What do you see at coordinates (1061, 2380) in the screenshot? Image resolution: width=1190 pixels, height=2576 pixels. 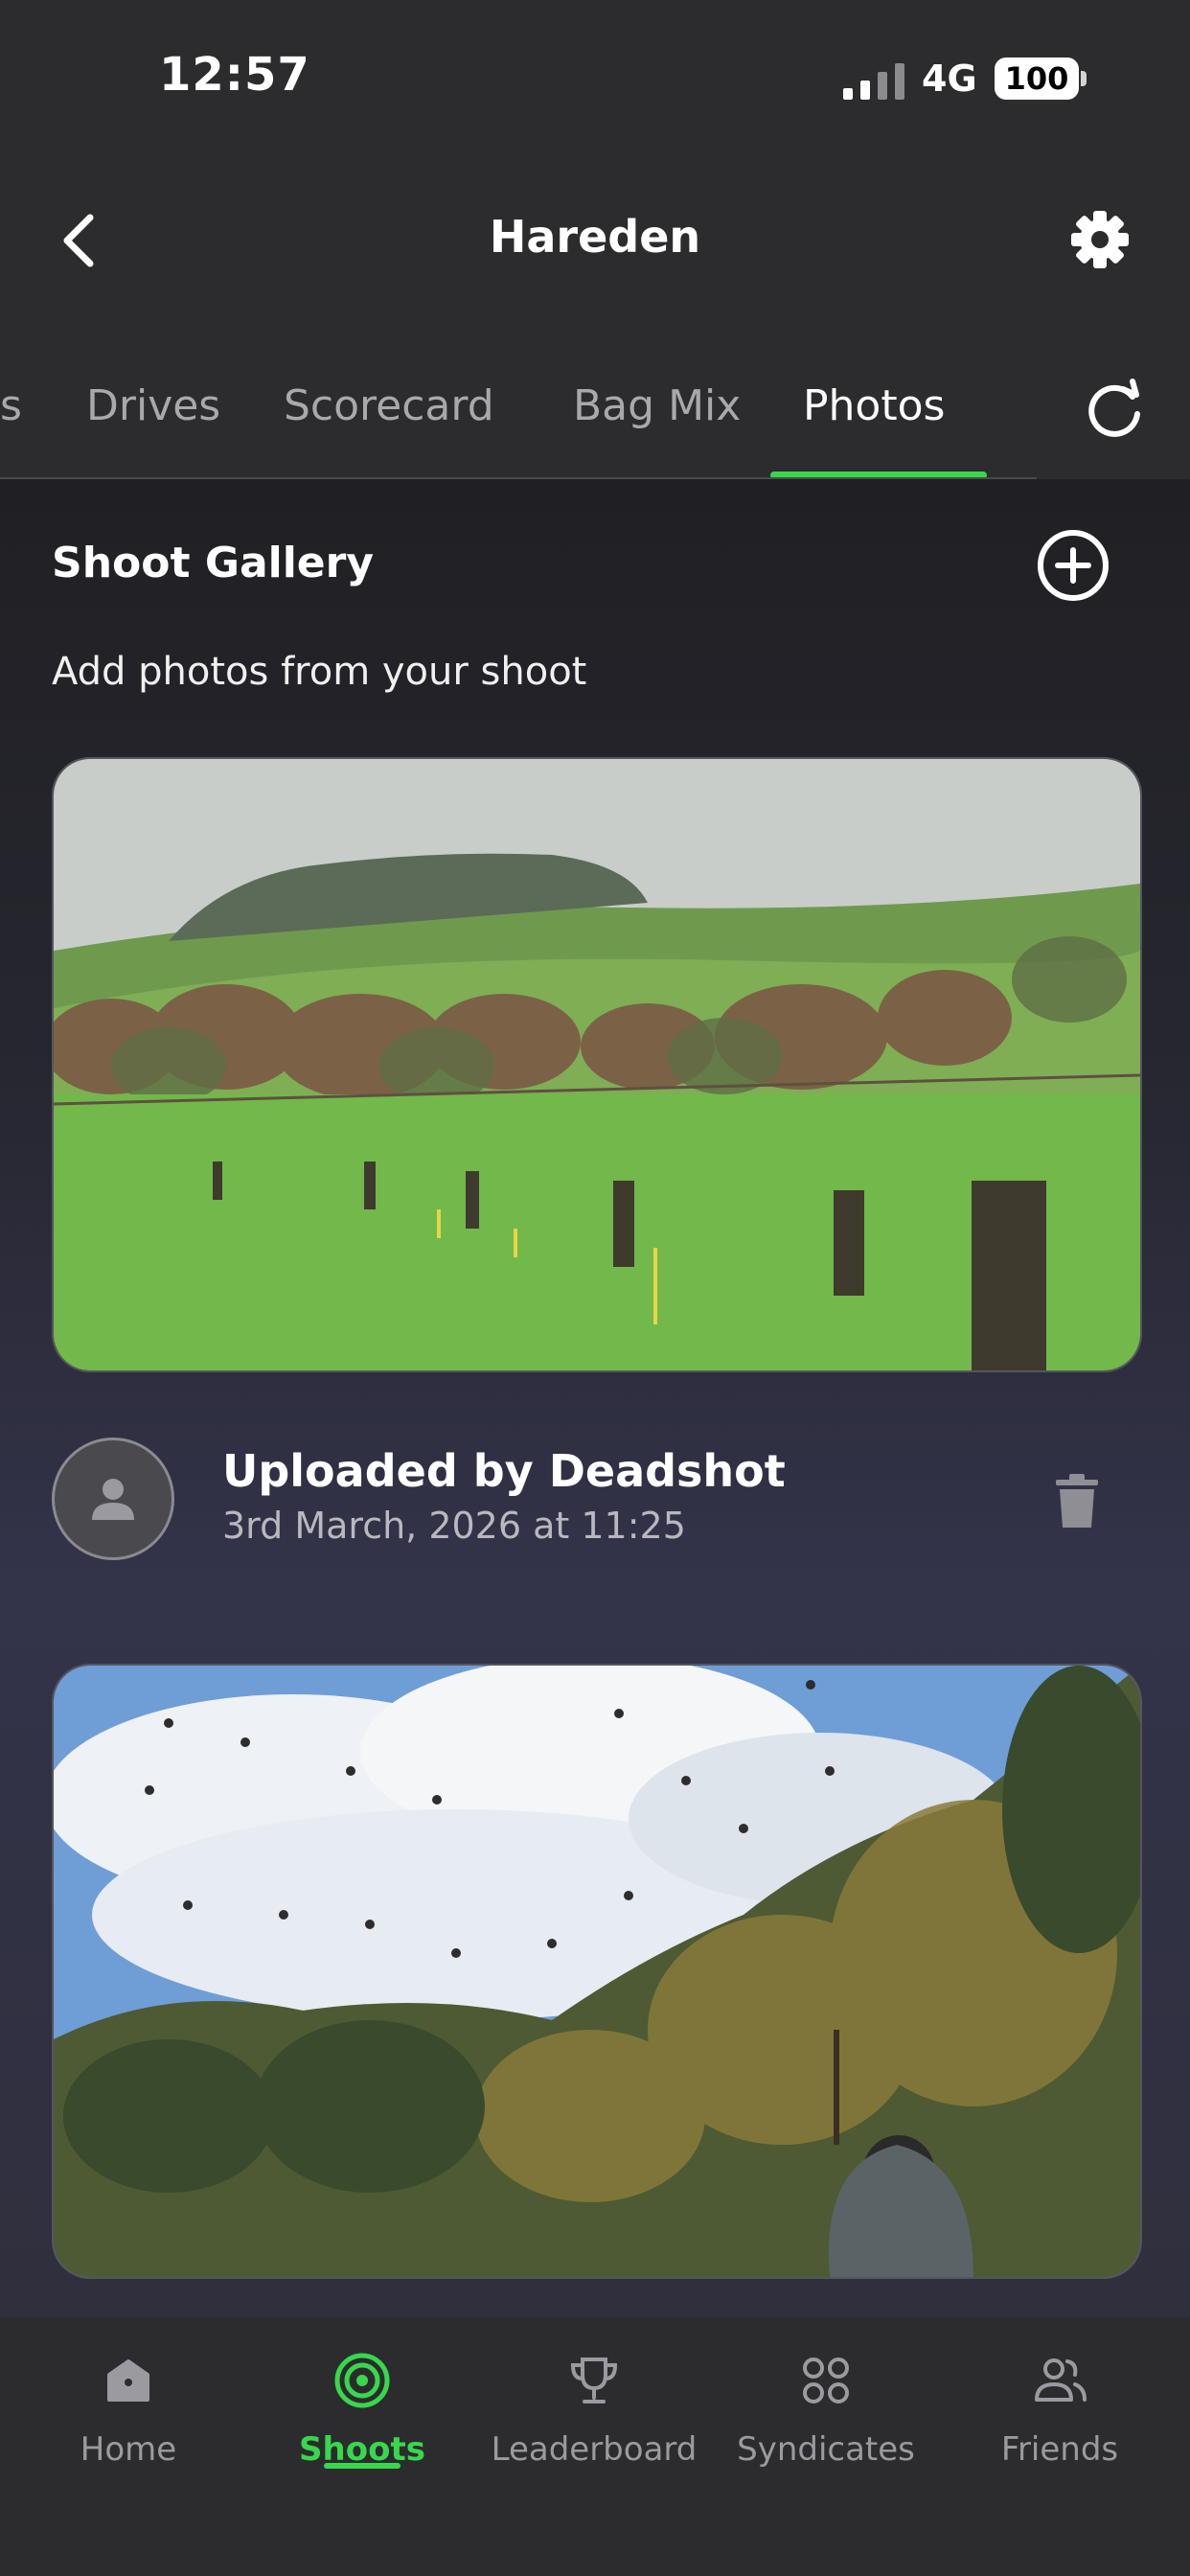 I see `users-icon` at bounding box center [1061, 2380].